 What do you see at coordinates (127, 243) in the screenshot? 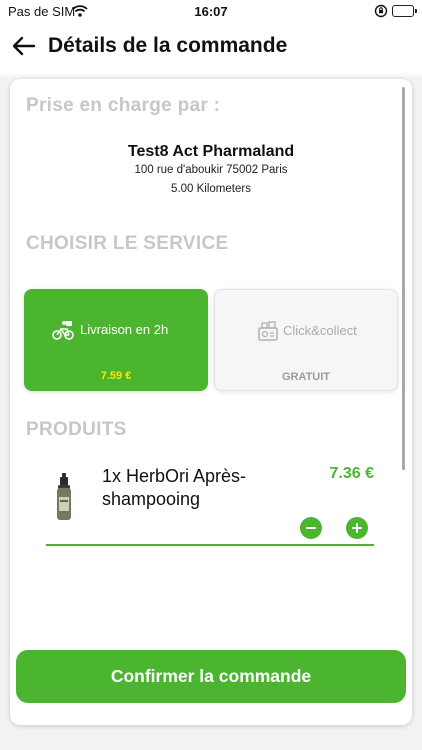
I see `service-heading: CHOISIR LE SERVICE` at bounding box center [127, 243].